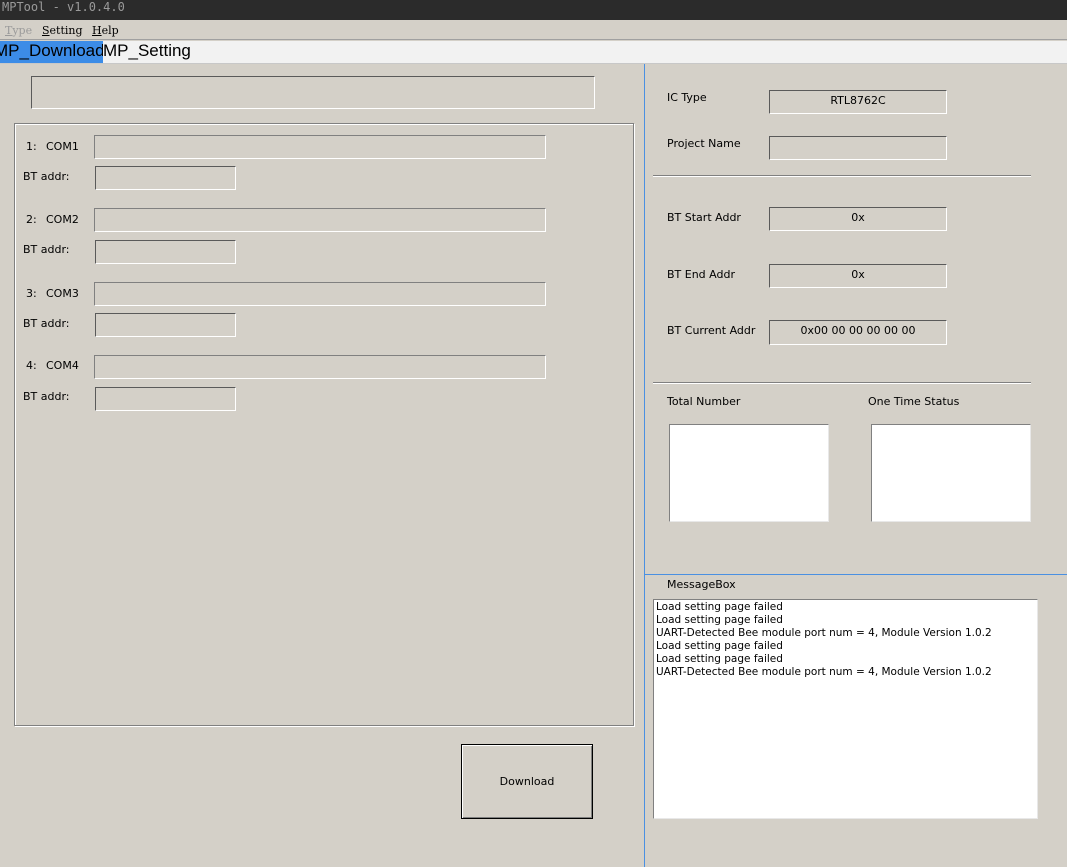  Describe the element at coordinates (31, 365) in the screenshot. I see `port-4-index: 4:` at that location.